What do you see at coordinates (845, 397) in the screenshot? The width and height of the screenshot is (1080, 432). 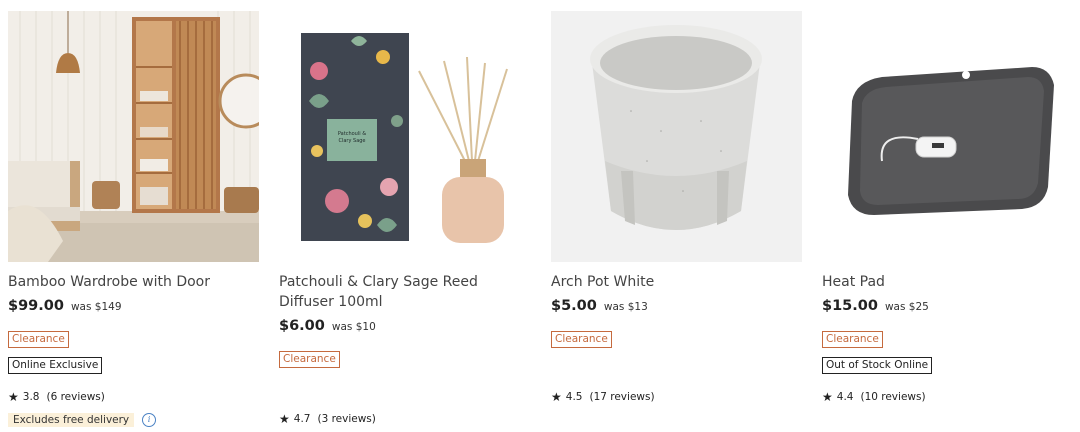 I see `rating-value: 4.4` at bounding box center [845, 397].